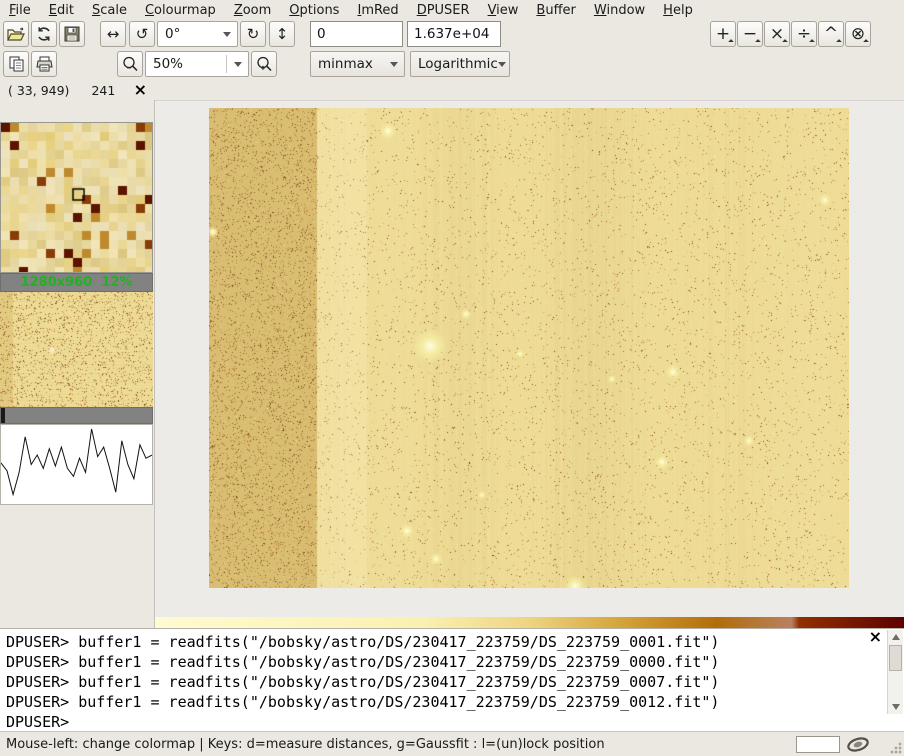 The height and width of the screenshot is (756, 904). Describe the element at coordinates (103, 90) in the screenshot. I see `pixel-value: 241` at that location.